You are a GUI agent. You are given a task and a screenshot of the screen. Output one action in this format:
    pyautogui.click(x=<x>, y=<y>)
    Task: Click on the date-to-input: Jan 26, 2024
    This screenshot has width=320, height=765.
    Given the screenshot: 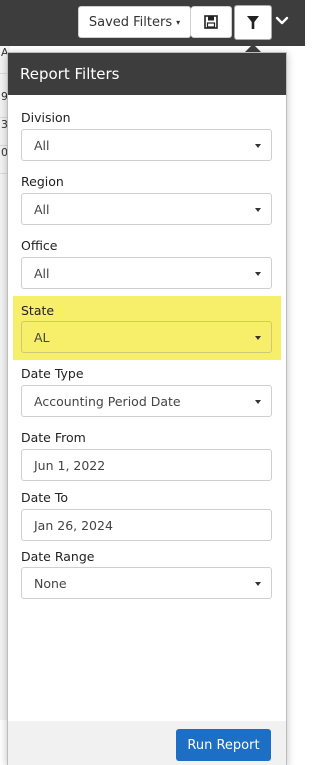 What is the action you would take?
    pyautogui.click(x=146, y=525)
    